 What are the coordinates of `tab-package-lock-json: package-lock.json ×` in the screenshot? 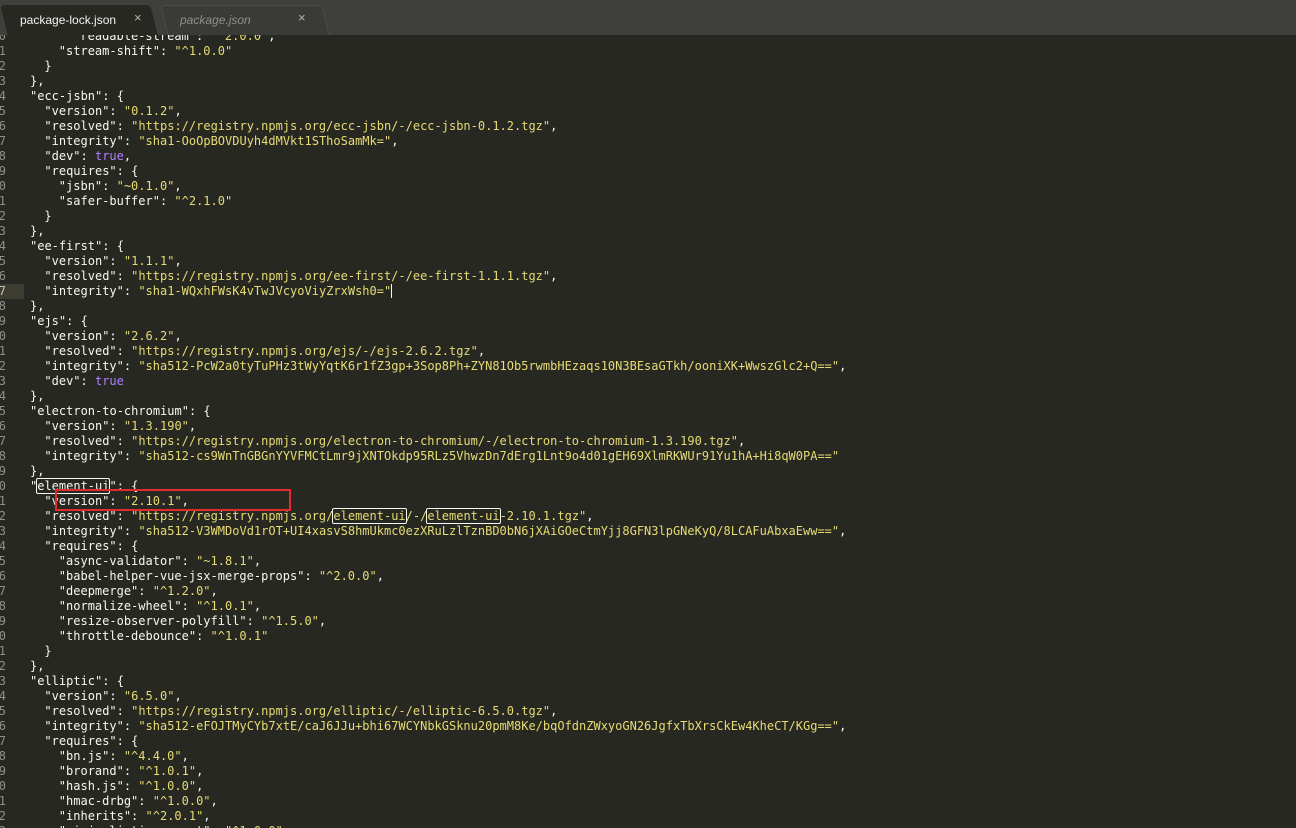 It's located at (79, 20).